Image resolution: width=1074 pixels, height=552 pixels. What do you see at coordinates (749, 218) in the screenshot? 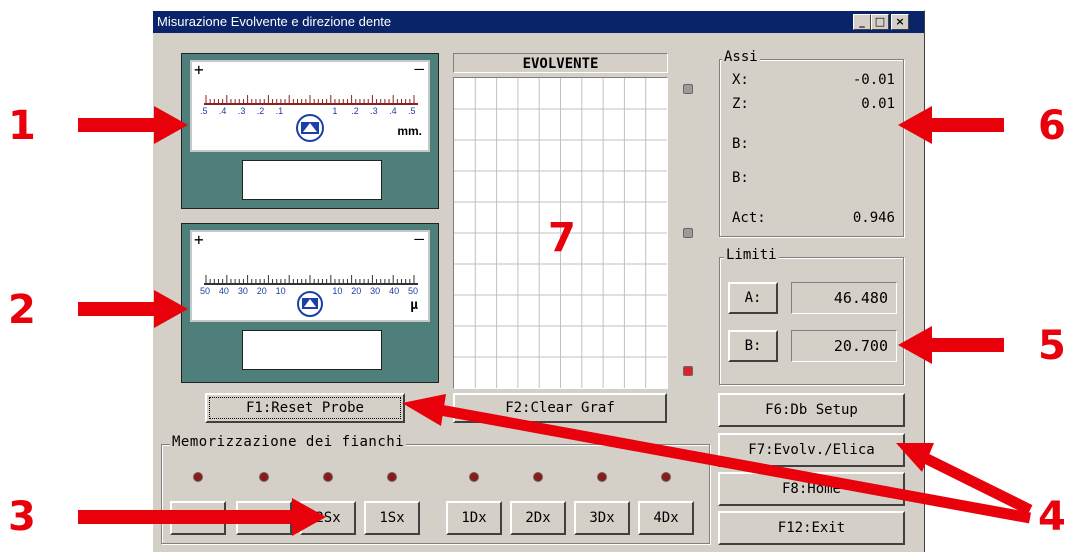
I see `axis-act-label: Act:` at bounding box center [749, 218].